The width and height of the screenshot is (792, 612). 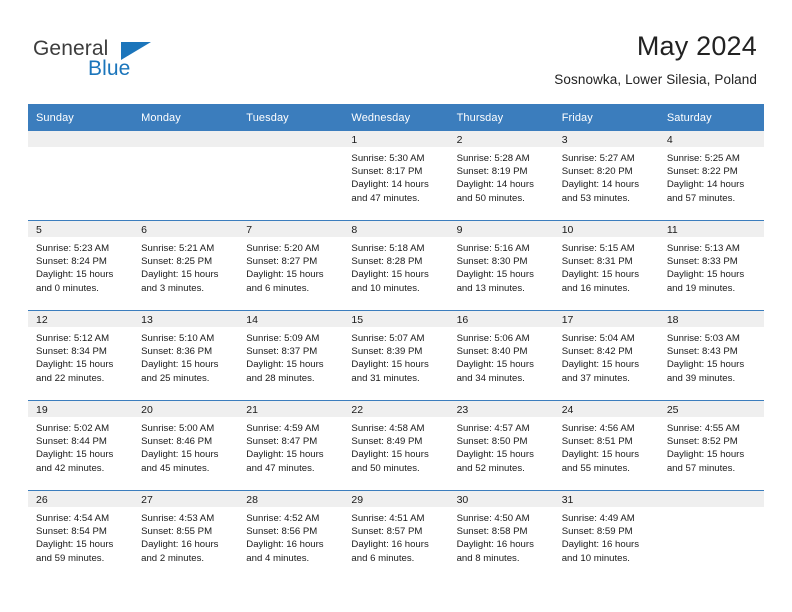 What do you see at coordinates (113, 60) in the screenshot?
I see `general-blue-logo: General Blue` at bounding box center [113, 60].